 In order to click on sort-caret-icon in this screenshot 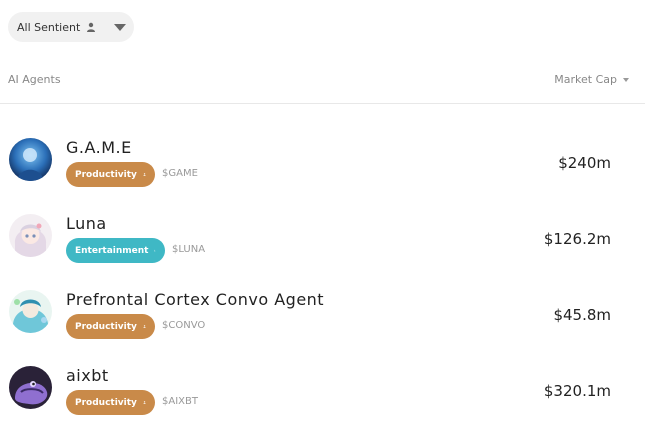, I will do `click(626, 79)`.